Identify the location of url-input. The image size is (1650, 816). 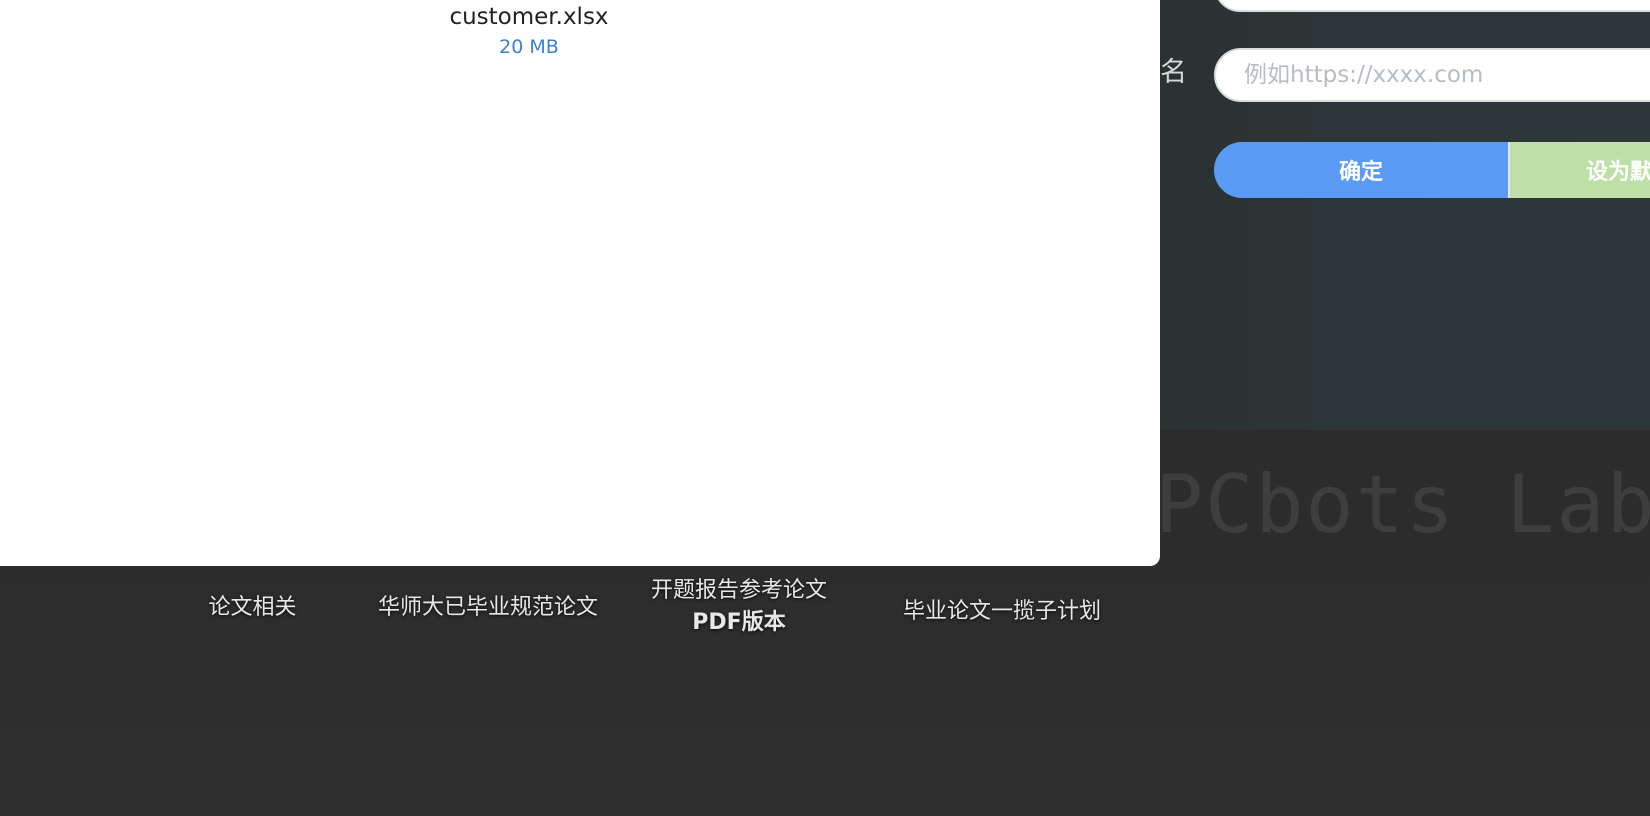
(1432, 75).